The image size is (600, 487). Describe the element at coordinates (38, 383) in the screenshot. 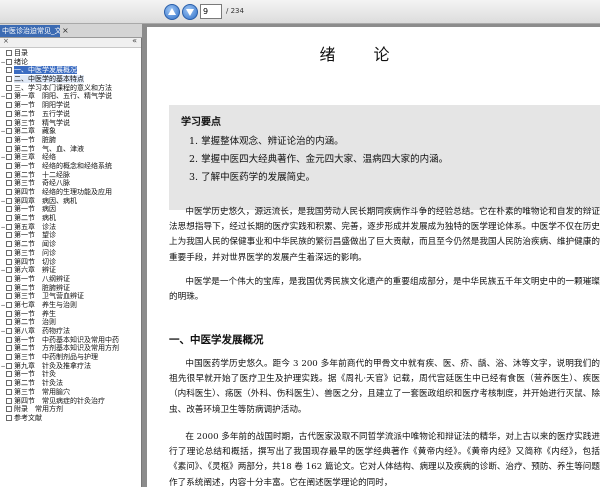

I see `bookmark-label: 第二节 针灸法` at that location.